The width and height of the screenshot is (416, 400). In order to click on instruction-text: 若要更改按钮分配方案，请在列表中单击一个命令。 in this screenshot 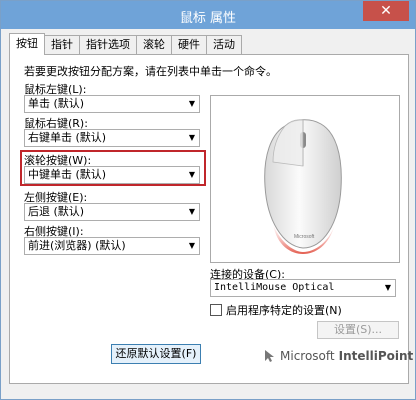, I will do `click(150, 71)`.